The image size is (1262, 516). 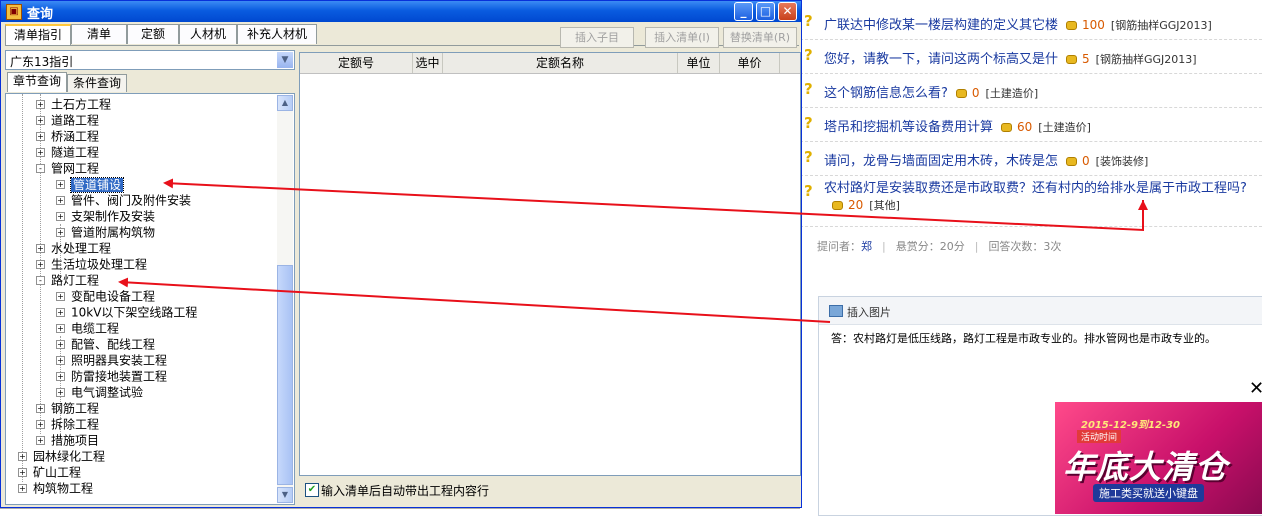 What do you see at coordinates (75, 281) in the screenshot?
I see `tree-node-label: 路灯工程` at bounding box center [75, 281].